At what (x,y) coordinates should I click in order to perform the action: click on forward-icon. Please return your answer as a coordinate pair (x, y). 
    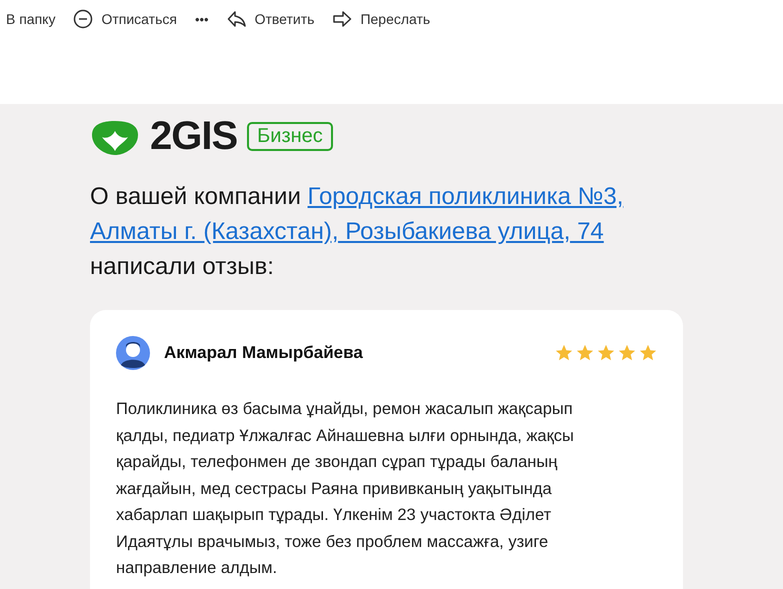
    Looking at the image, I should click on (342, 19).